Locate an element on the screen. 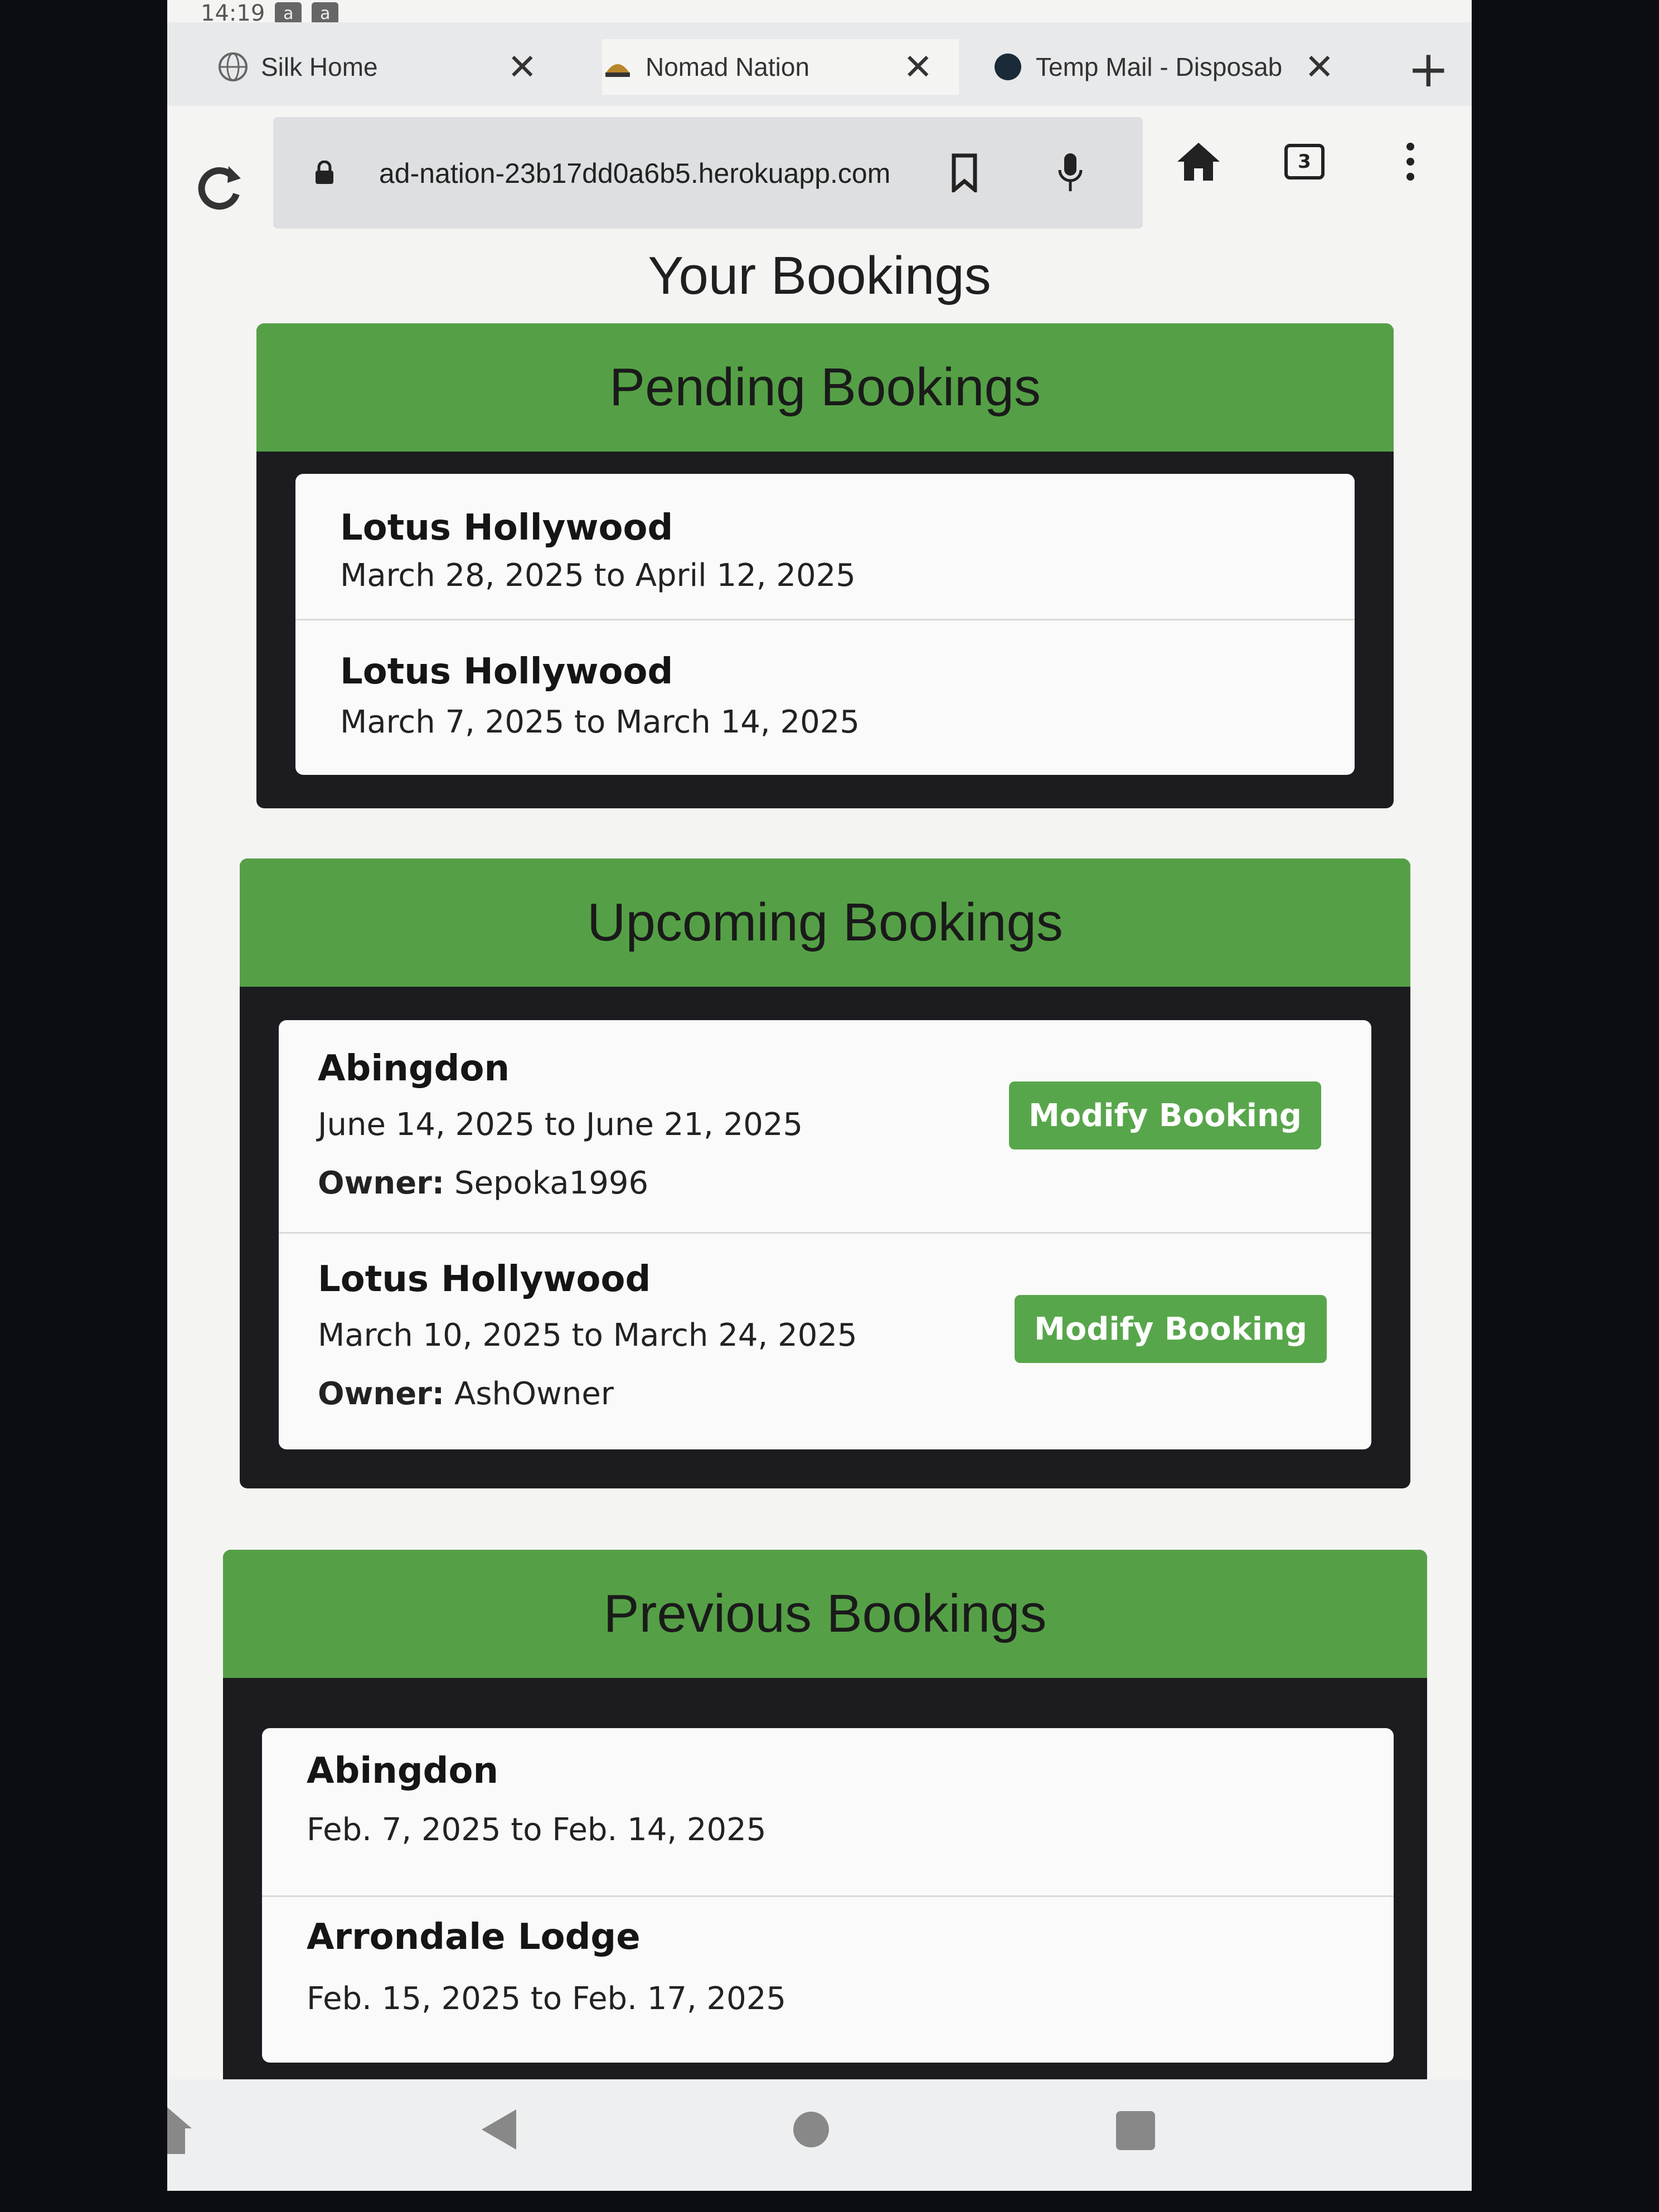  mic-icon is located at coordinates (1070, 173).